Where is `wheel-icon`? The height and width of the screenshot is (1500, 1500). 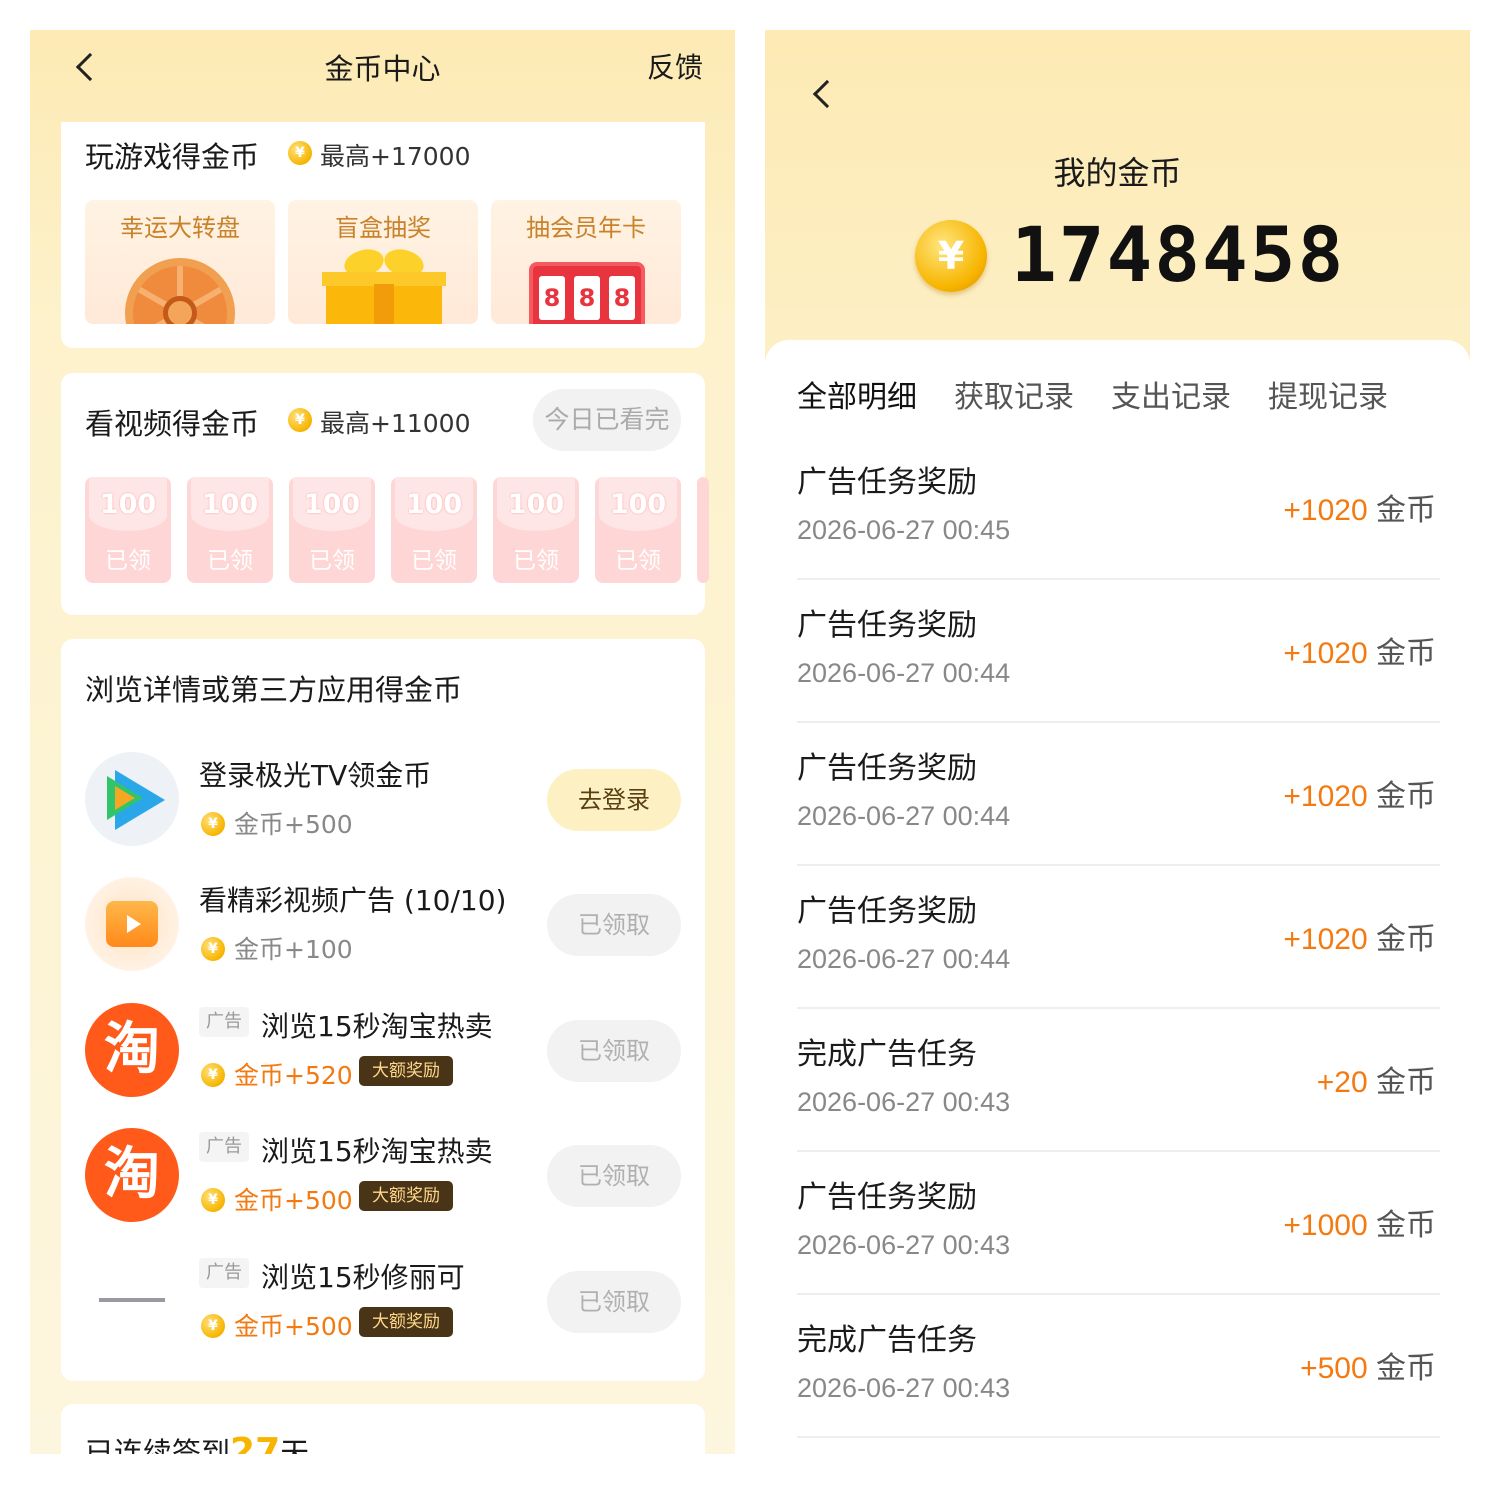 wheel-icon is located at coordinates (180, 291).